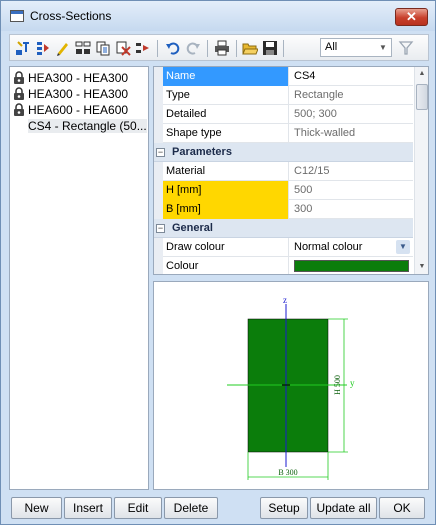 Image resolution: width=436 pixels, height=525 pixels. I want to click on redo-icon, so click(193, 48).